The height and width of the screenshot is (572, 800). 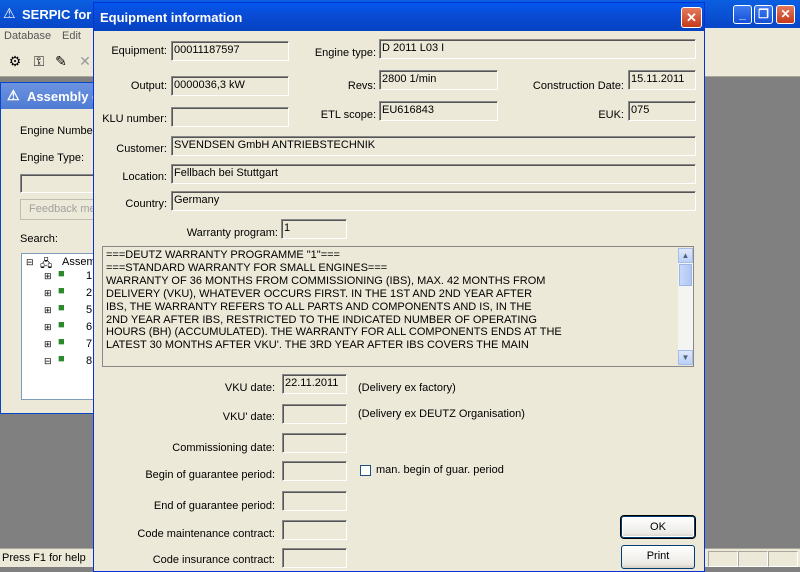 I want to click on begin-guarantee-label: Begin of guarantee period:, so click(x=210, y=475).